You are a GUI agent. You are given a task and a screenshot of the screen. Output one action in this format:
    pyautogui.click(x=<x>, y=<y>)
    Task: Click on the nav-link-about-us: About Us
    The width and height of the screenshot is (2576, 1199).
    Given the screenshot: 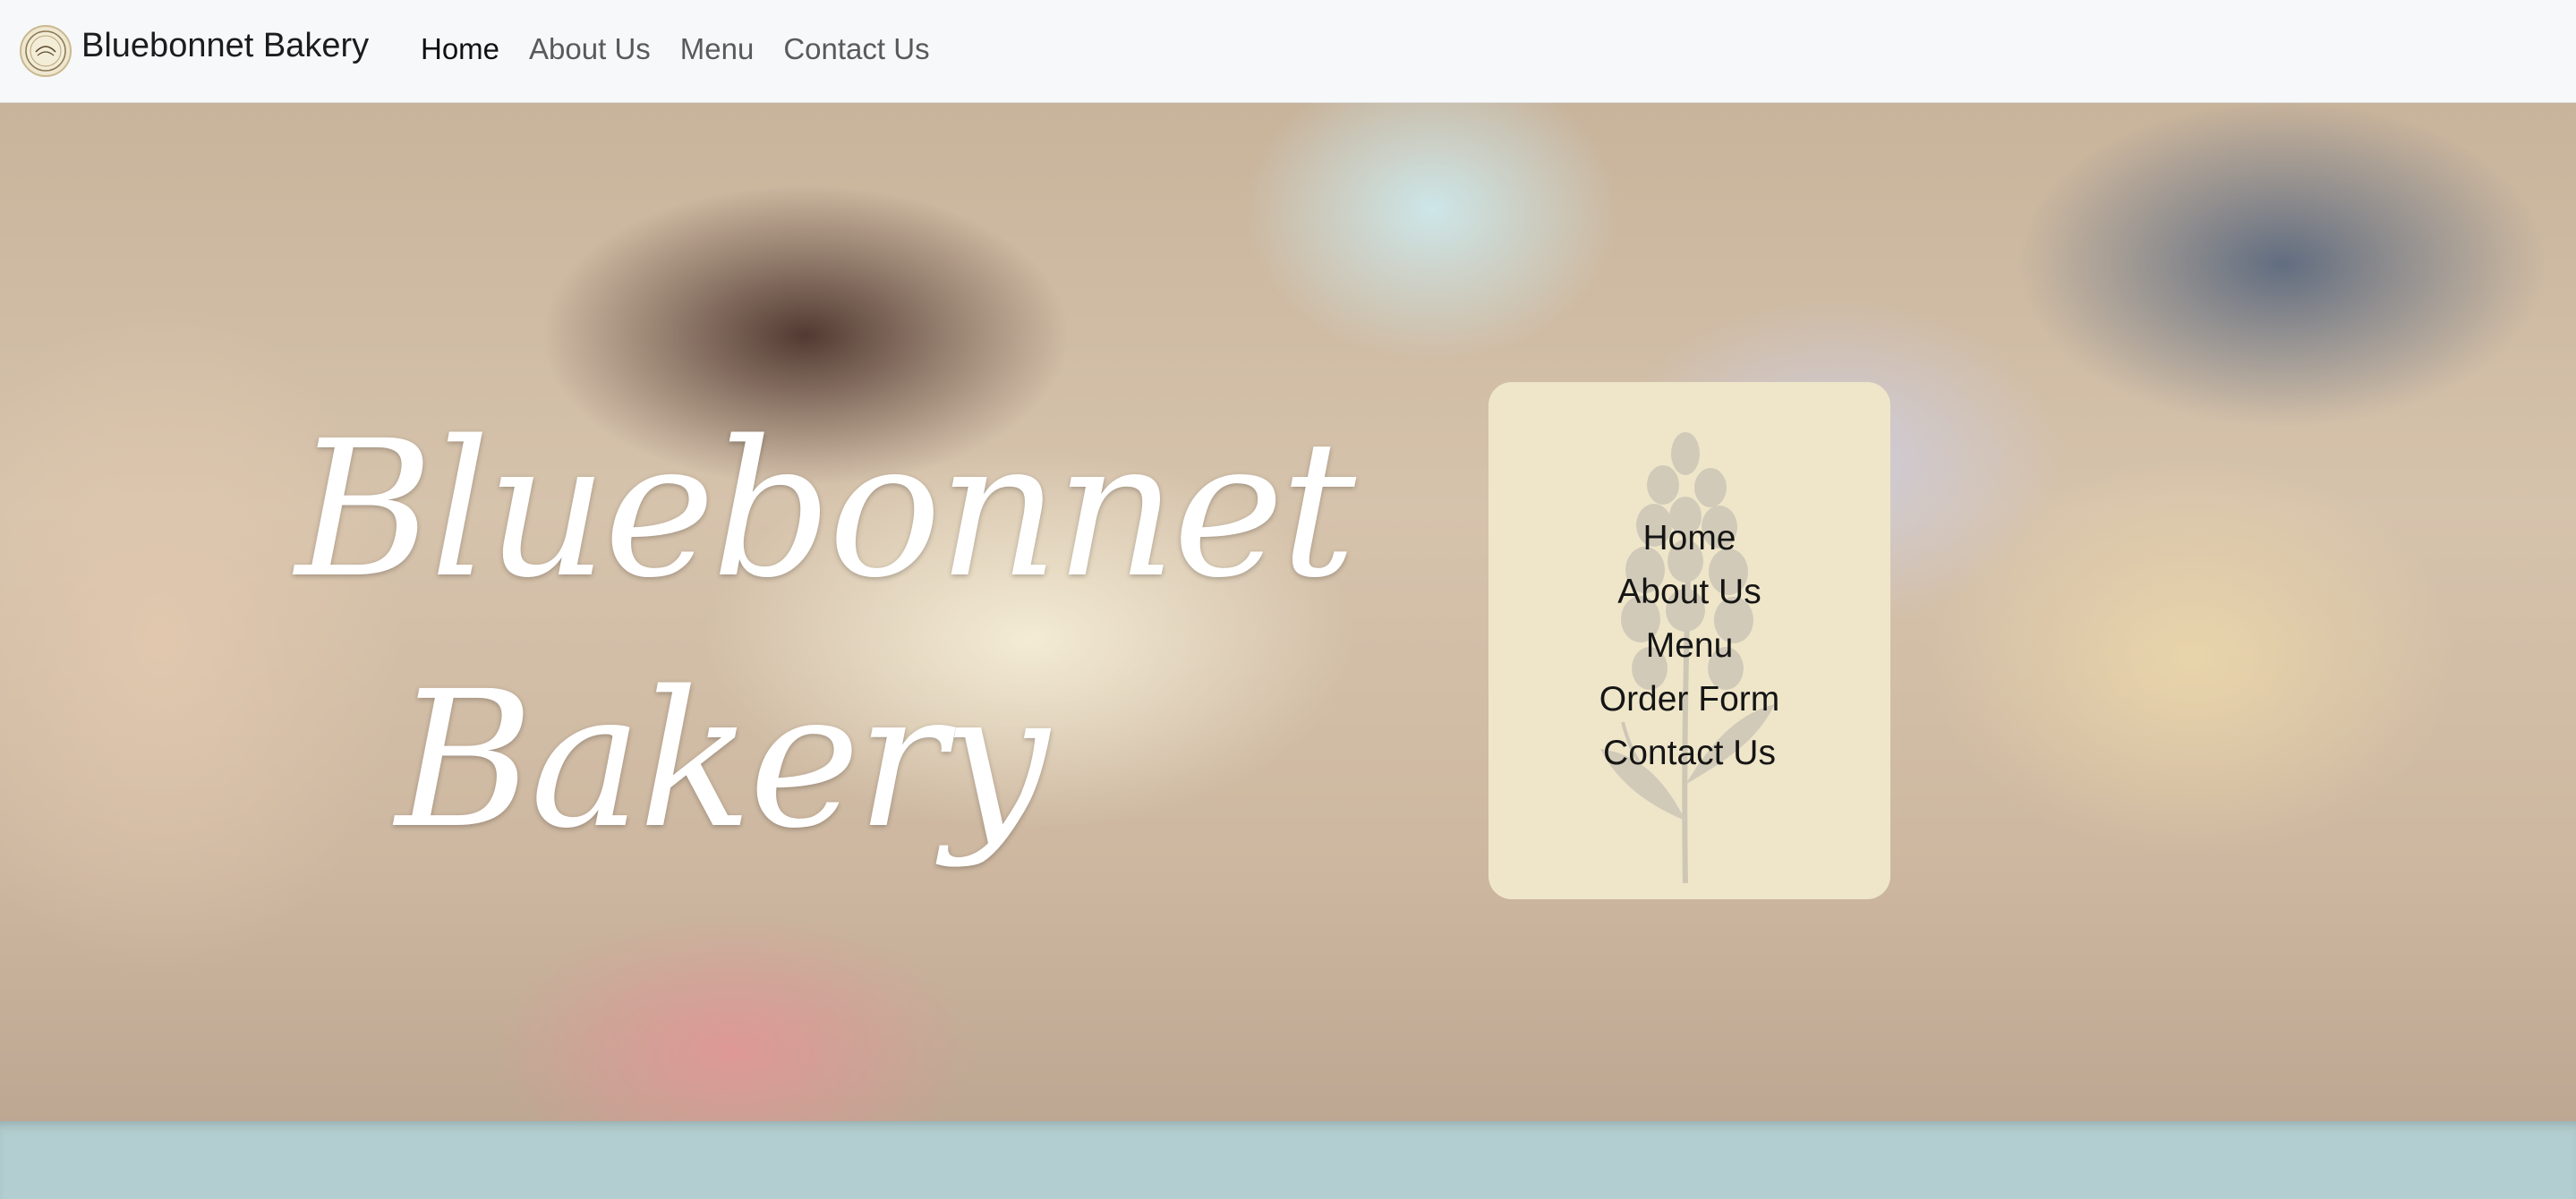 What is the action you would take?
    pyautogui.click(x=590, y=49)
    